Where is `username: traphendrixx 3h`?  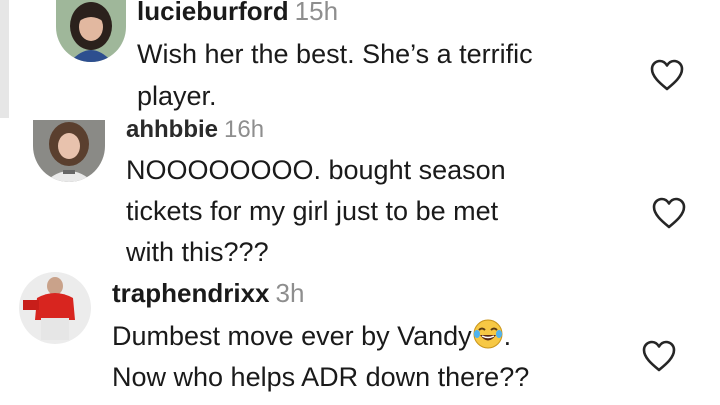
username: traphendrixx 3h is located at coordinates (208, 293).